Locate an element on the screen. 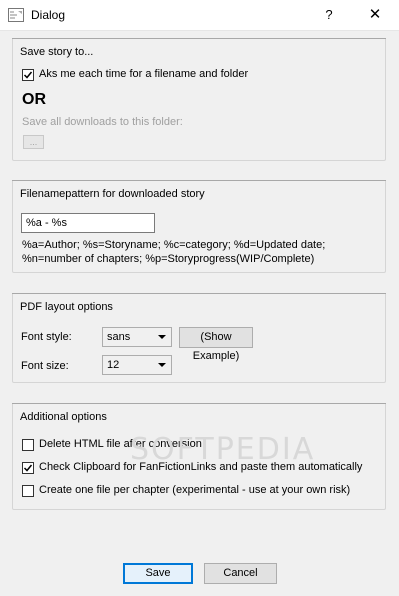 This screenshot has height=596, width=399. pdf-layout-title: PDF layout options is located at coordinates (66, 307).